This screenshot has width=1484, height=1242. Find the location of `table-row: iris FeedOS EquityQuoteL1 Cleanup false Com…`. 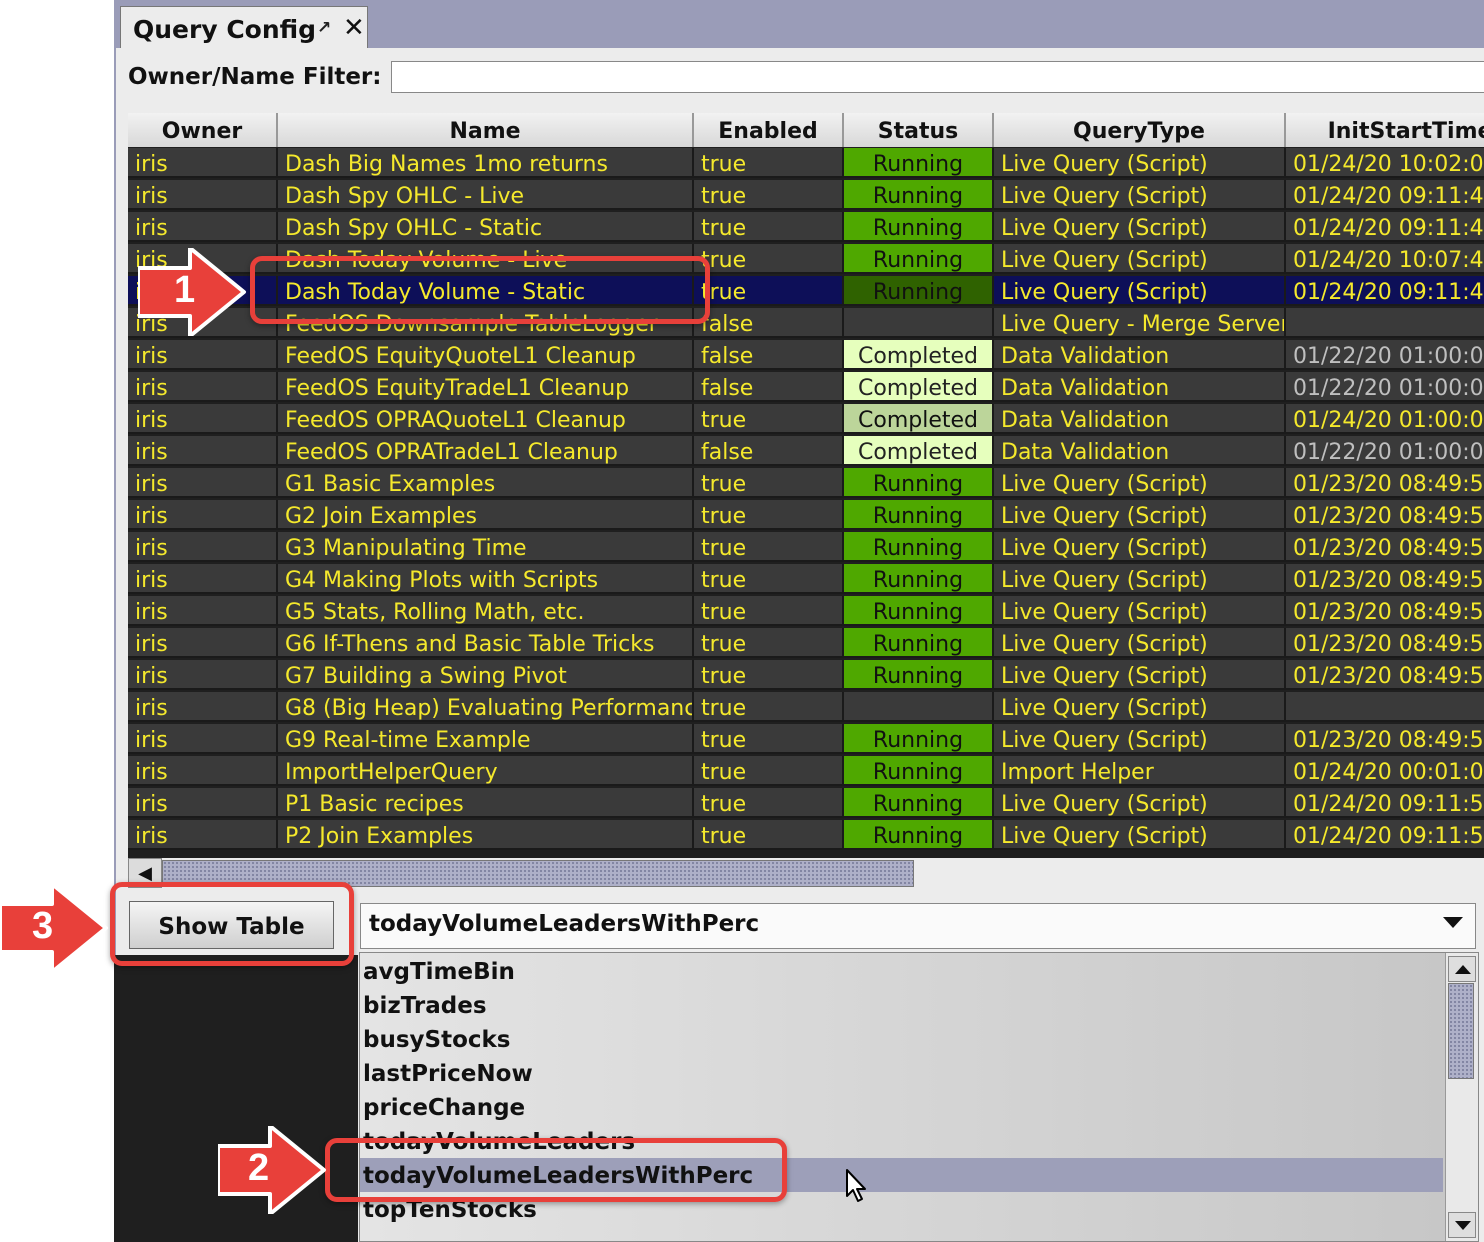

table-row: iris FeedOS EquityQuoteL1 Cleanup false Com… is located at coordinates (806, 356).